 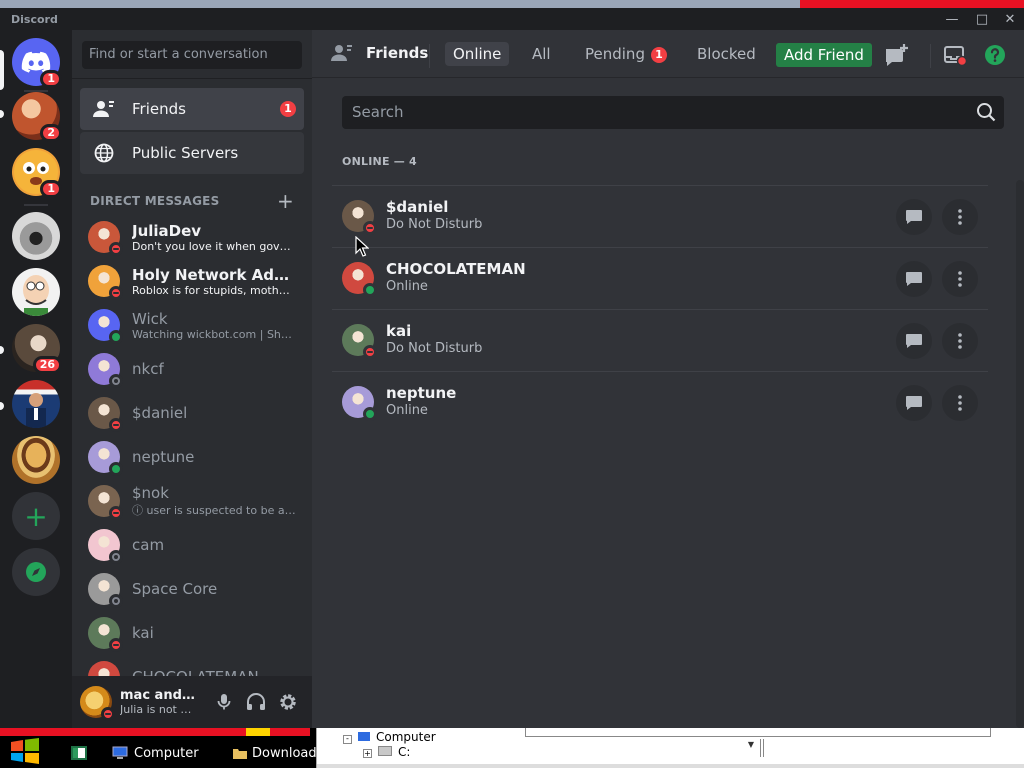 What do you see at coordinates (288, 109) in the screenshot?
I see `friends-badge: 1` at bounding box center [288, 109].